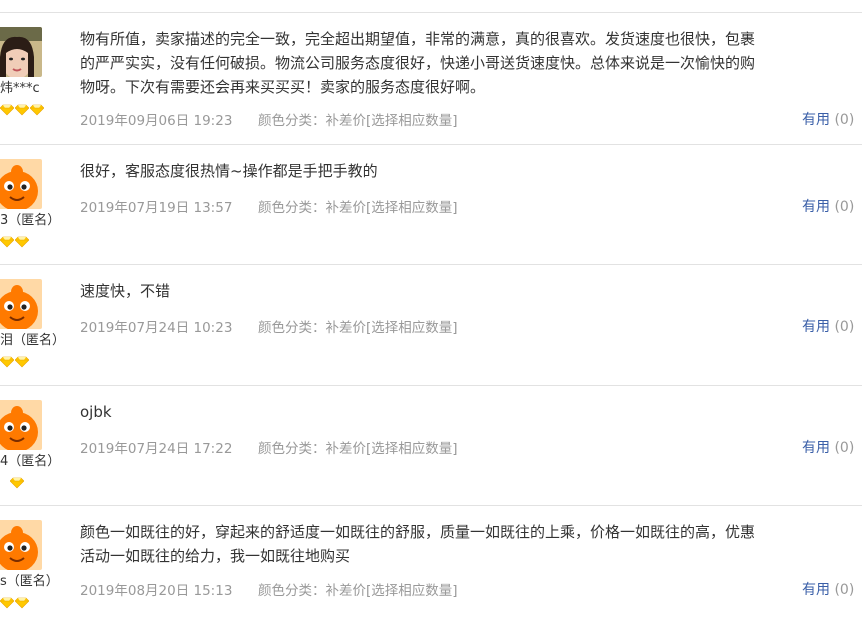  I want to click on reviewer-name: 4（匿名）, so click(30, 461).